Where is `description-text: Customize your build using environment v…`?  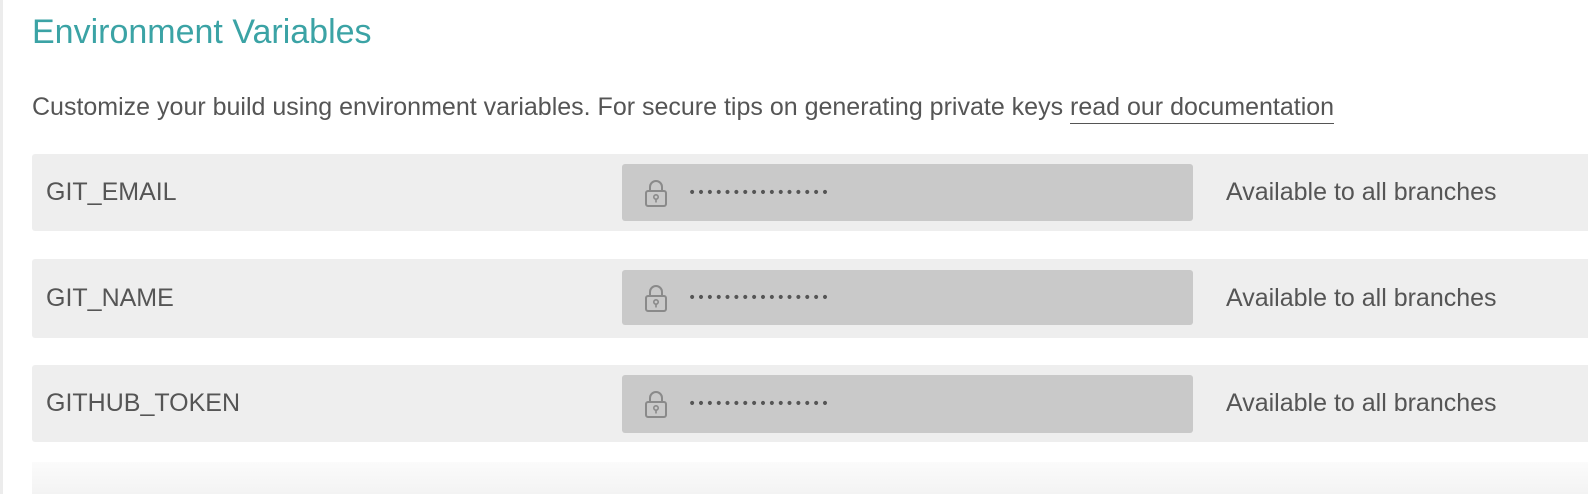 description-text: Customize your build using environment v… is located at coordinates (551, 107).